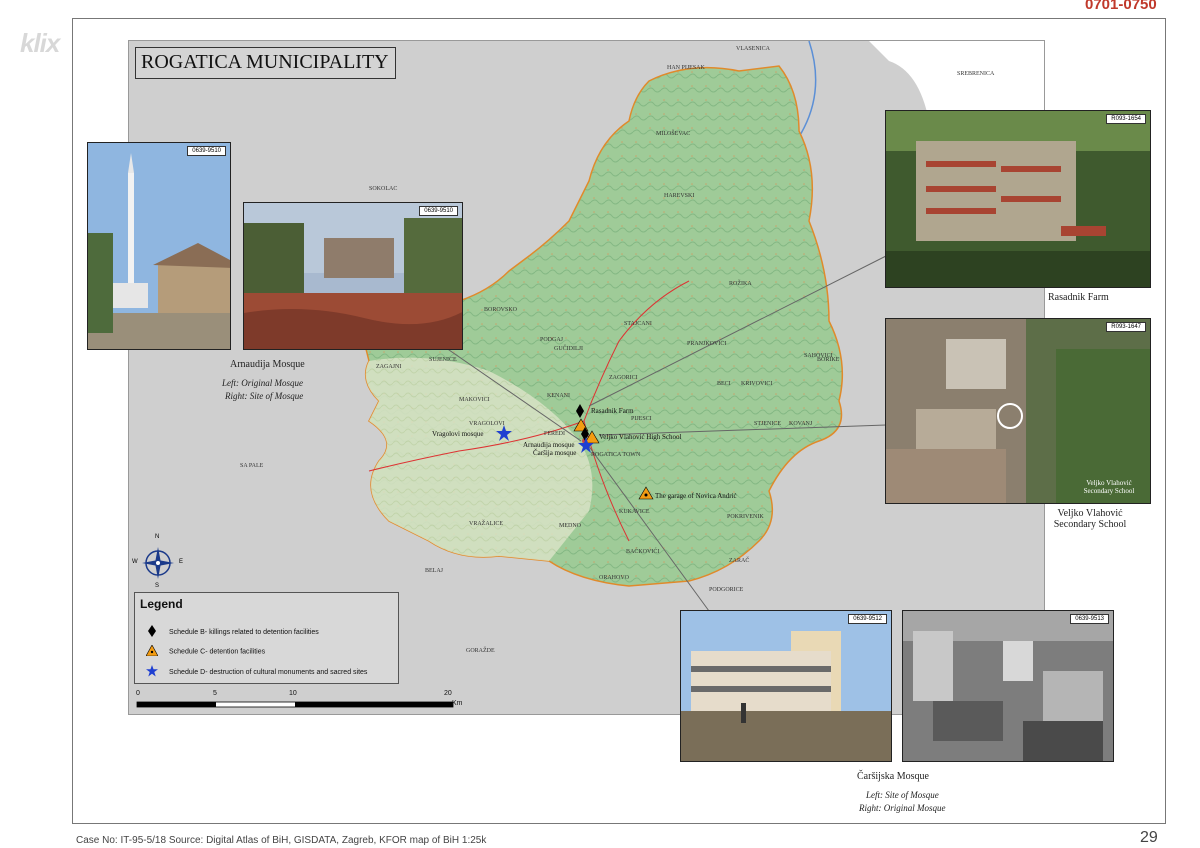 The width and height of the screenshot is (1200, 848). I want to click on place-name: VLASENICA, so click(753, 49).